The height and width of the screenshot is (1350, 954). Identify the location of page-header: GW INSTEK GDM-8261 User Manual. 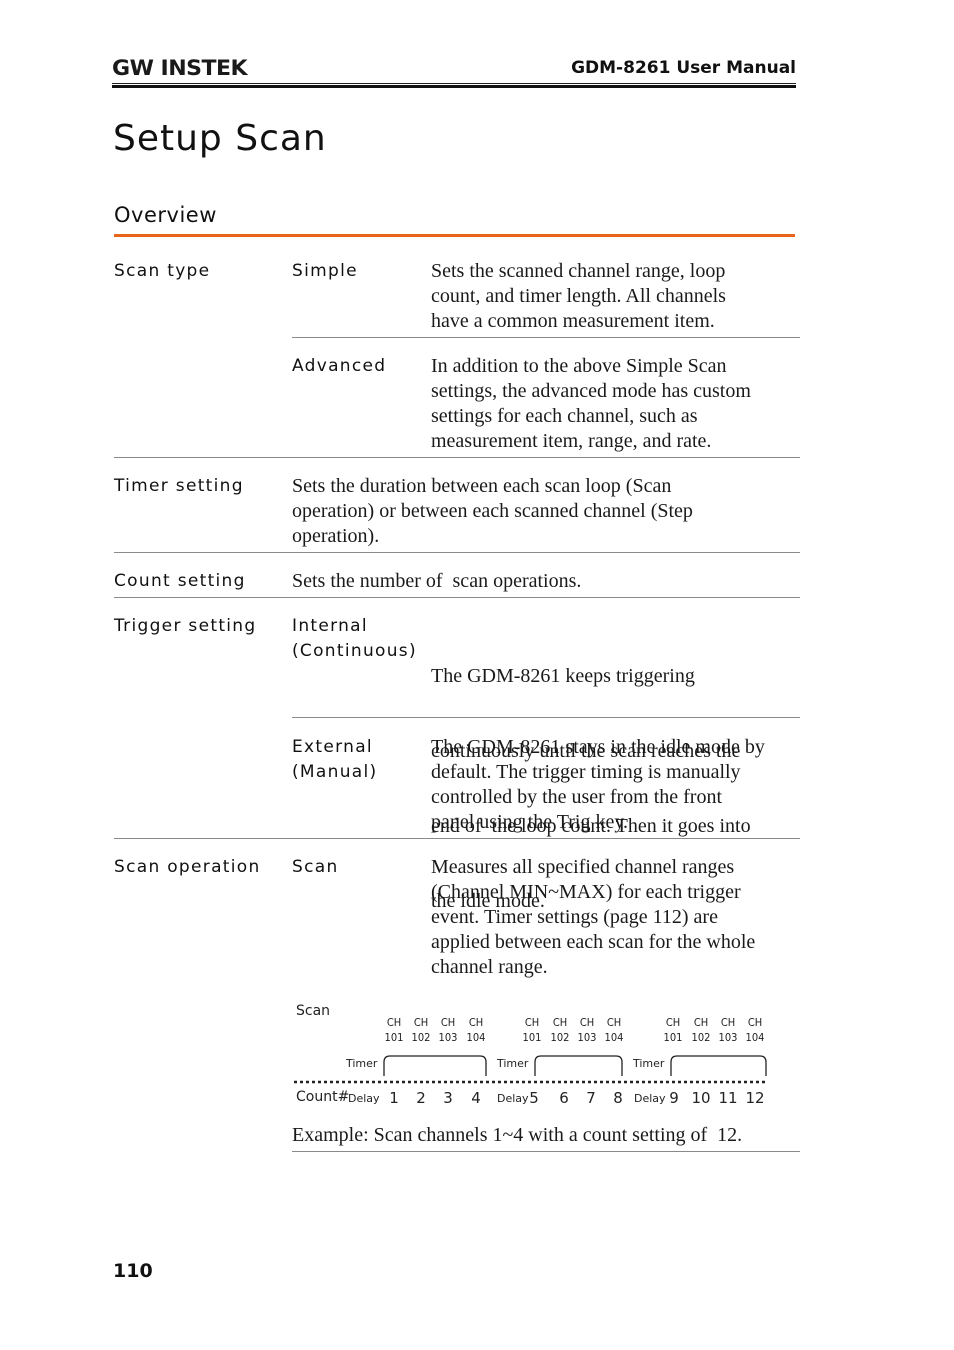
(454, 73).